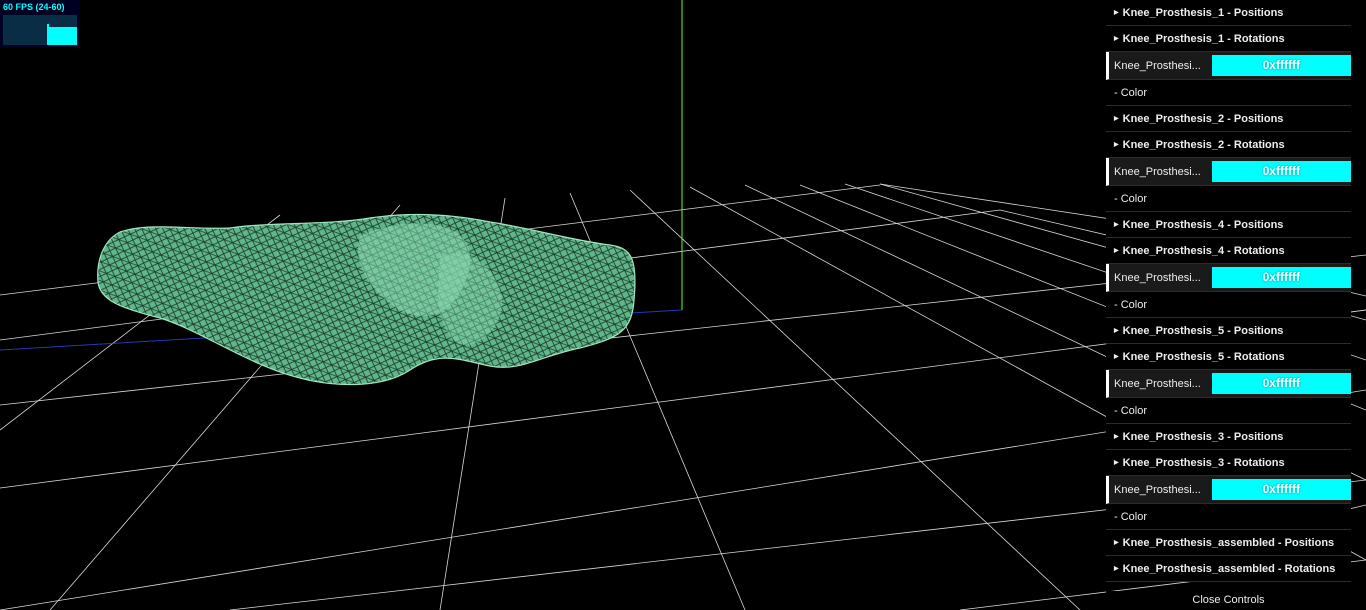 The image size is (1366, 610). What do you see at coordinates (1203, 38) in the screenshot?
I see `folder-title: Knee_Prosthesis_1 - Rotations` at bounding box center [1203, 38].